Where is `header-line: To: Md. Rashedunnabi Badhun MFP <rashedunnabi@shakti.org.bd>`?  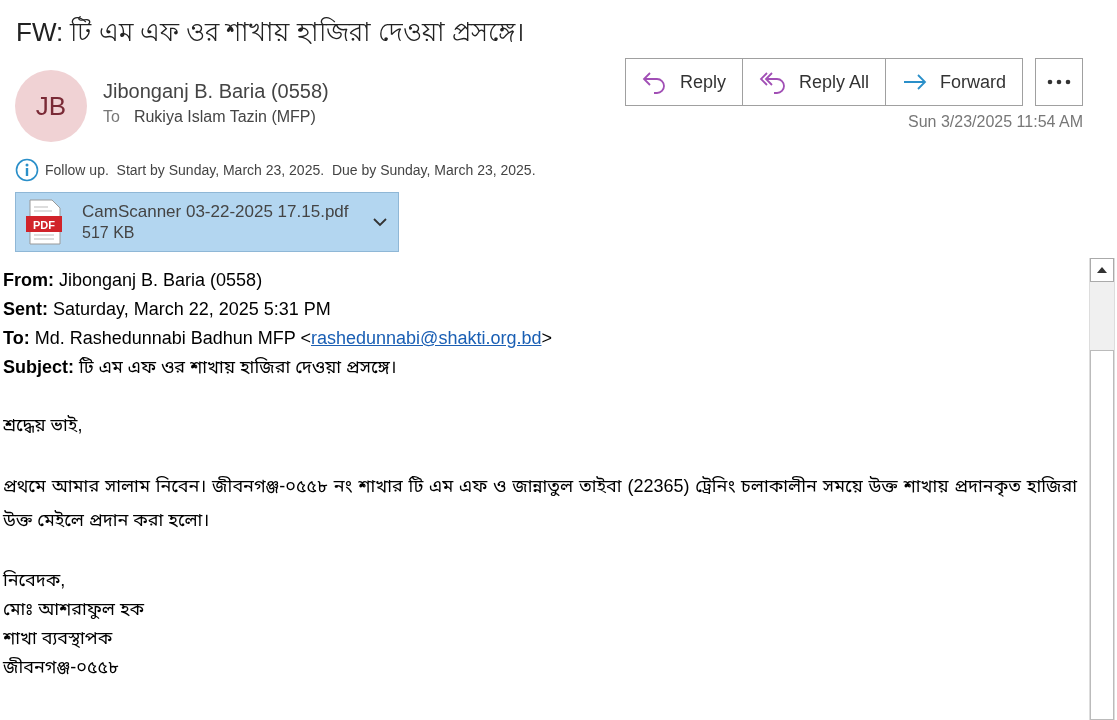 header-line: To: Md. Rashedunnabi Badhun MFP <rashedunnabi@shakti.org.bd> is located at coordinates (278, 338).